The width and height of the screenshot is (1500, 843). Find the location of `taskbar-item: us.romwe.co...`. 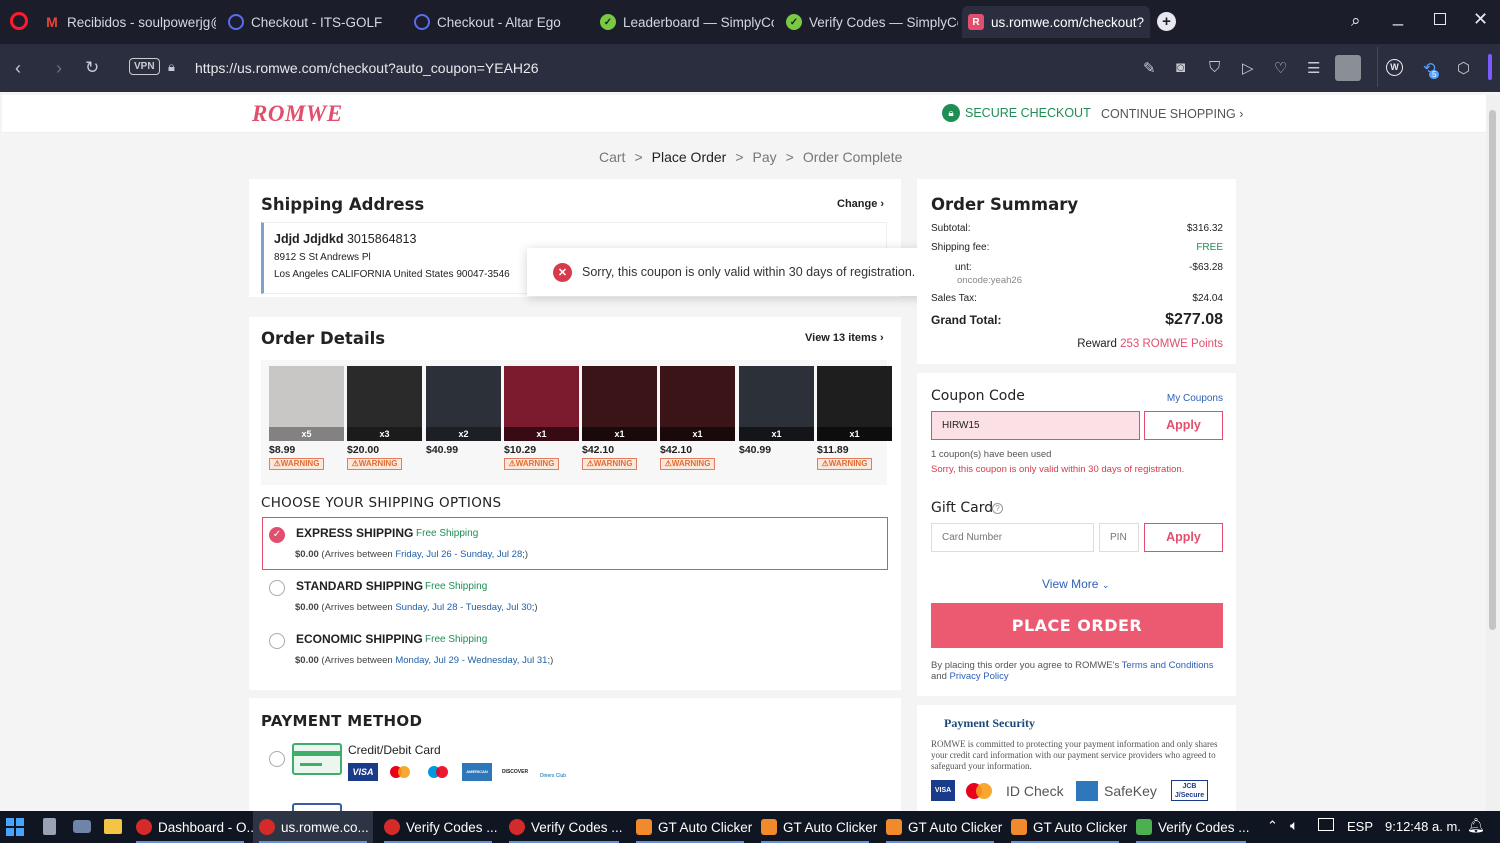

taskbar-item: us.romwe.co... is located at coordinates (313, 827).